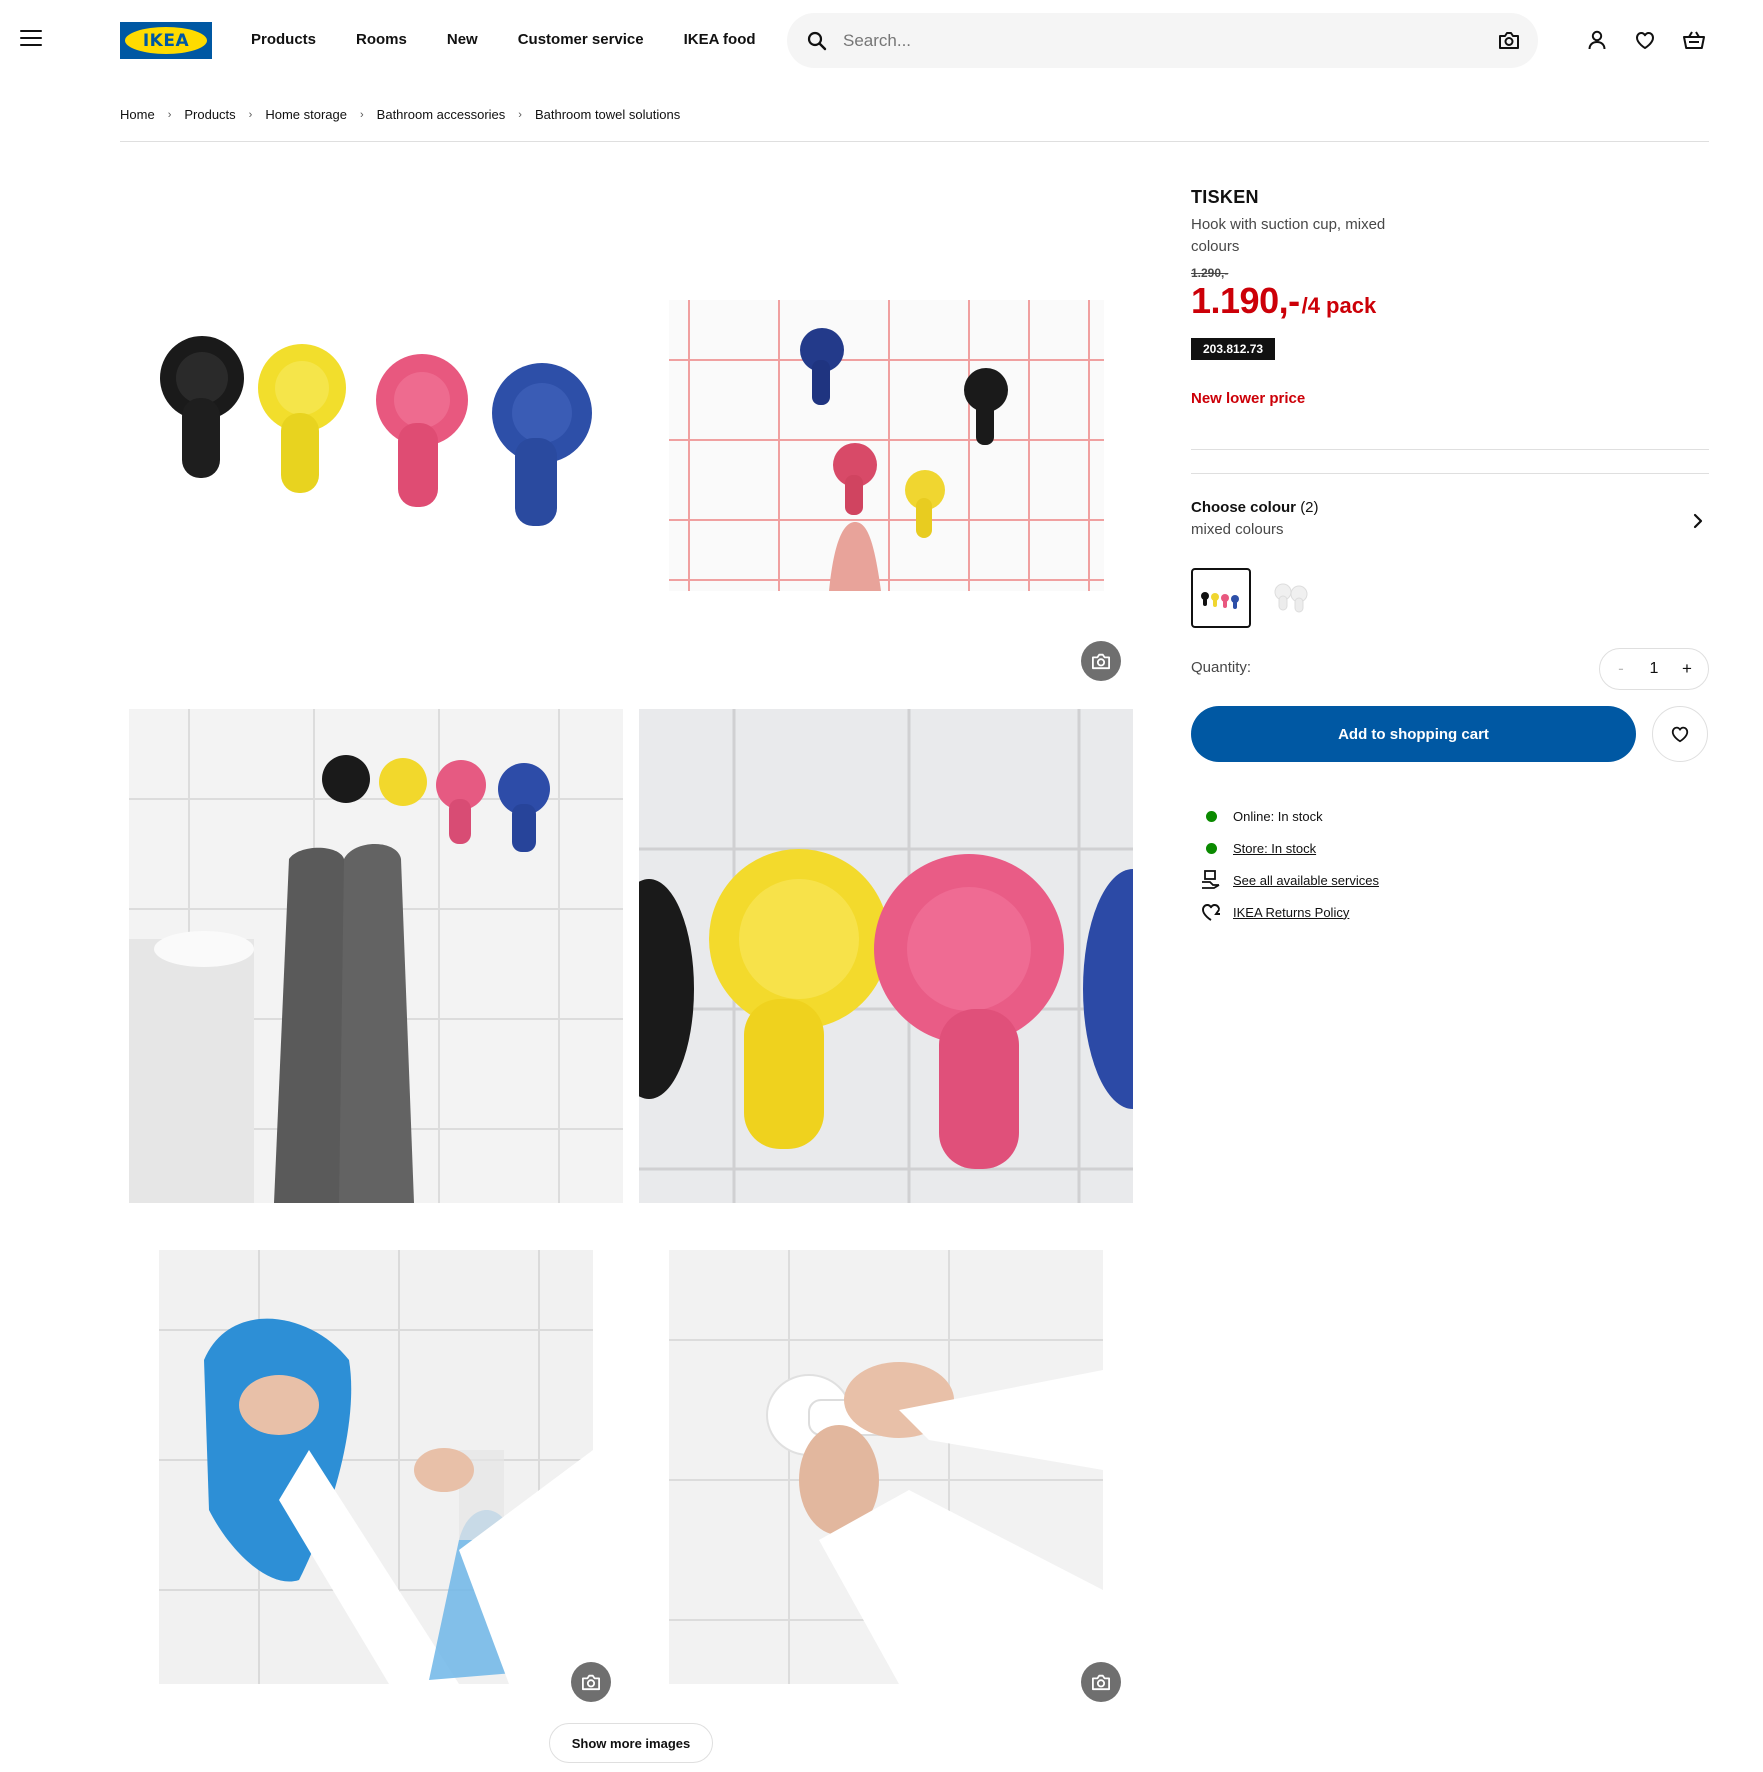 The image size is (1763, 1772). What do you see at coordinates (462, 39) in the screenshot?
I see `nav-new: New` at bounding box center [462, 39].